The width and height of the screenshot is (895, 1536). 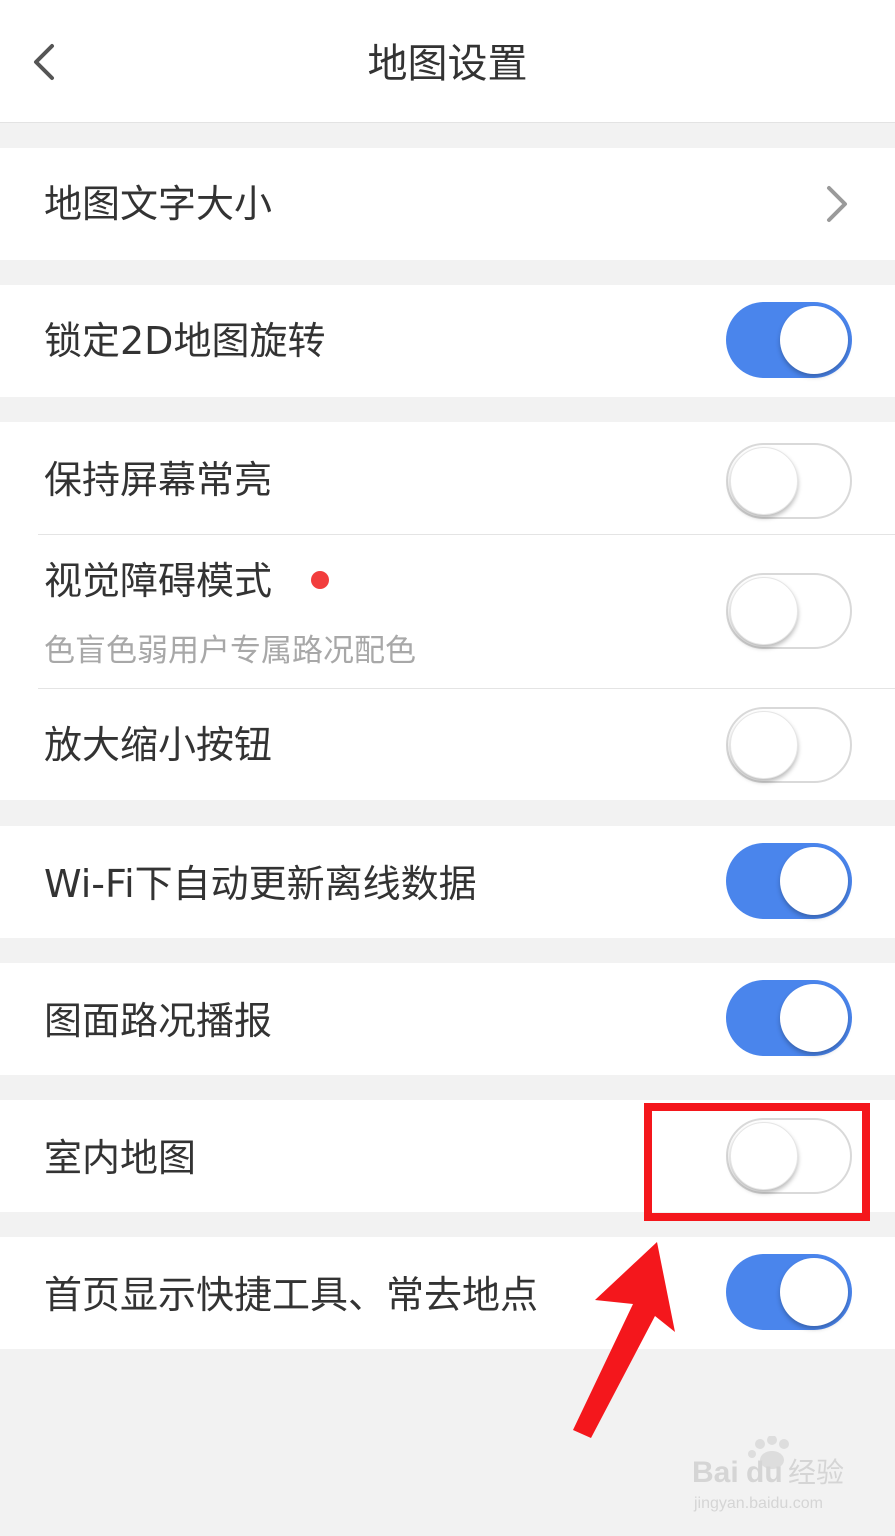 I want to click on toggle-lock-2d-rotation, so click(x=789, y=340).